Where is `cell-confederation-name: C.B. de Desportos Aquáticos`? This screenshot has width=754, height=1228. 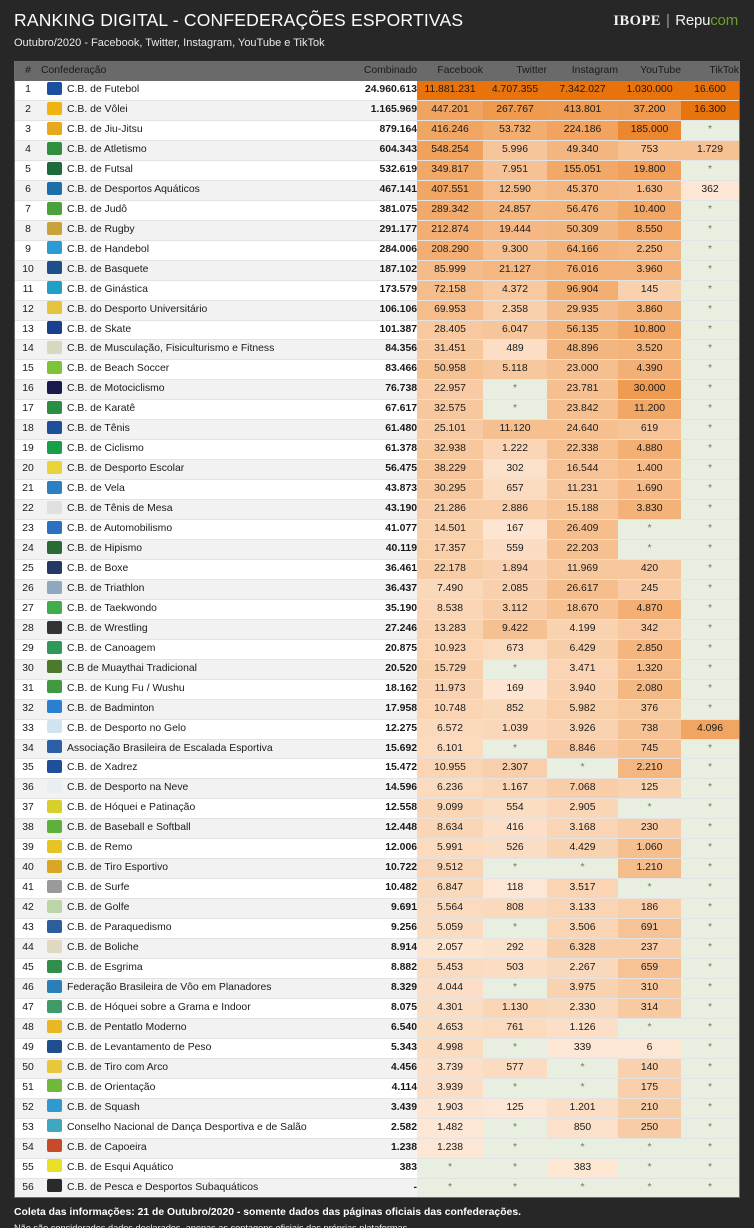 cell-confederation-name: C.B. de Desportos Aquáticos is located at coordinates (196, 190).